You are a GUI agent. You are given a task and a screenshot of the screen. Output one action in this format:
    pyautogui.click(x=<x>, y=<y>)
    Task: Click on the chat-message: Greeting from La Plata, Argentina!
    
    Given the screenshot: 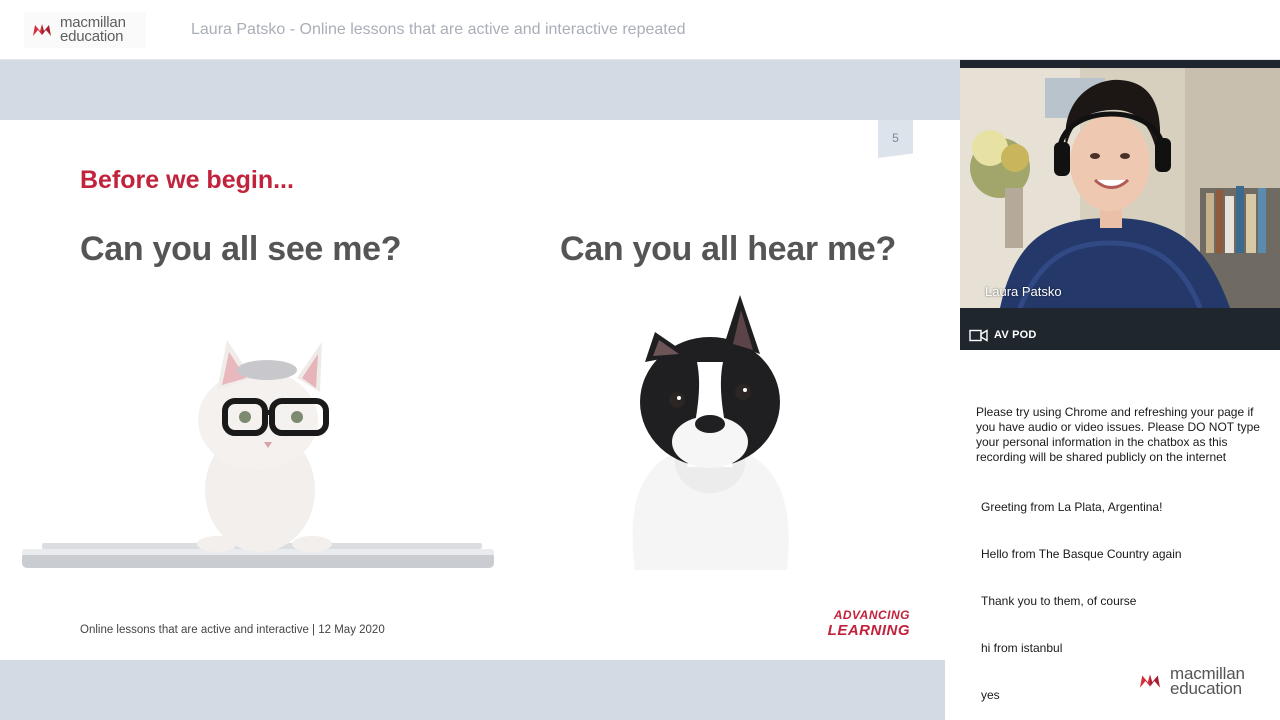 What is the action you would take?
    pyautogui.click(x=1072, y=507)
    